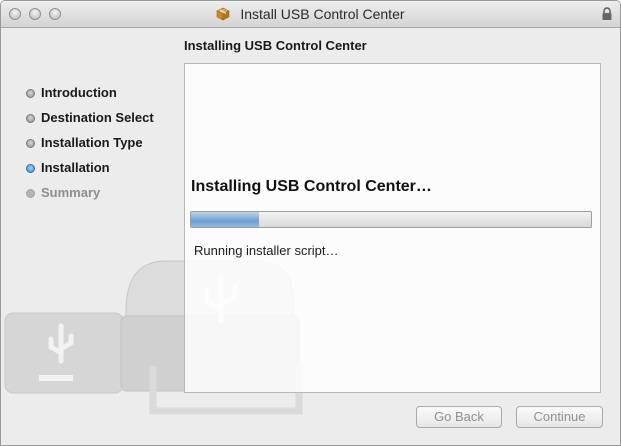  I want to click on step-current-bullet-icon, so click(30, 168).